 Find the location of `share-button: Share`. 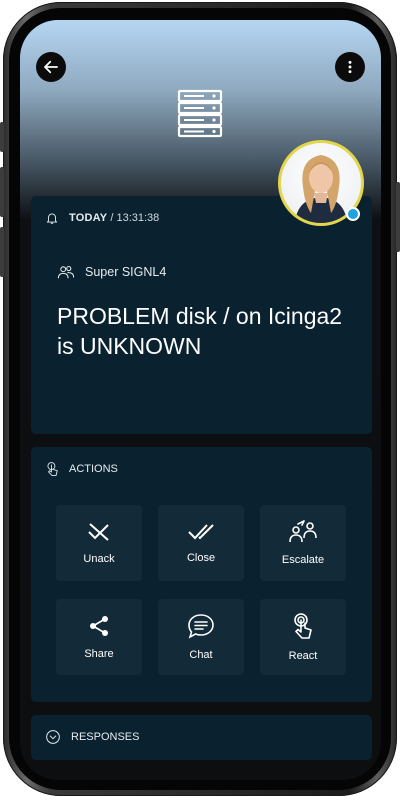

share-button: Share is located at coordinates (99, 637).